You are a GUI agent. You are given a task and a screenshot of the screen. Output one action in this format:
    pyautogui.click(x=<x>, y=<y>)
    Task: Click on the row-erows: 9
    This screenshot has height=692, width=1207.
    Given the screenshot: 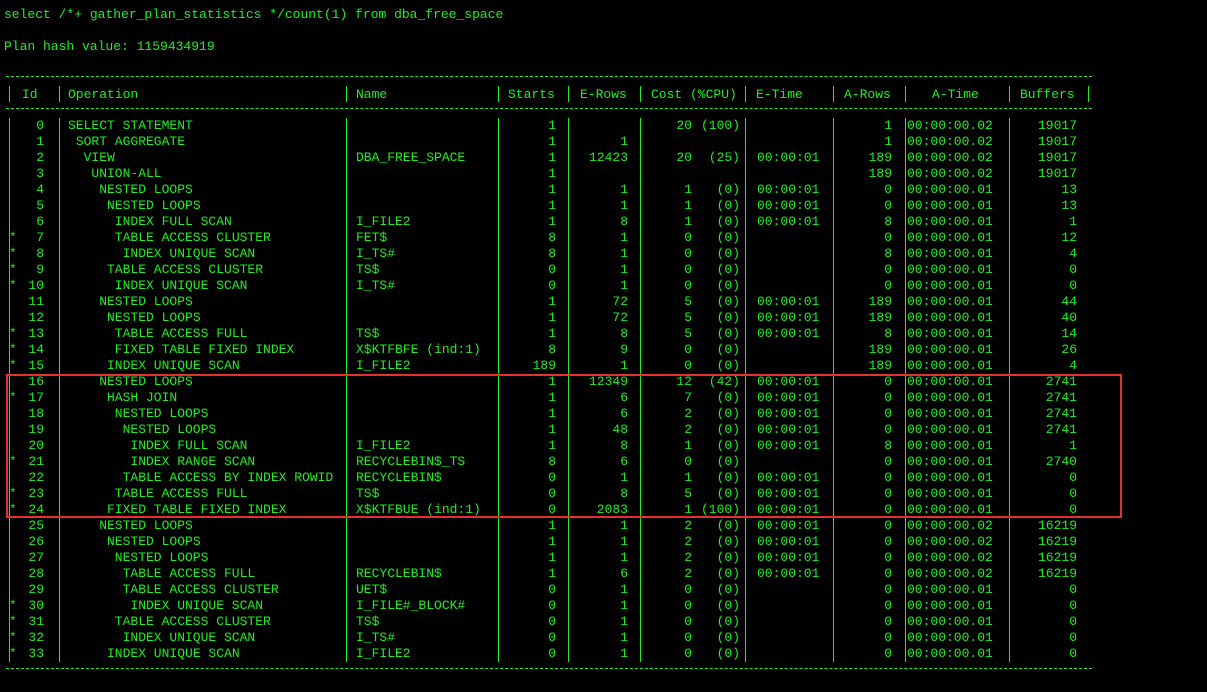 What is the action you would take?
    pyautogui.click(x=624, y=349)
    